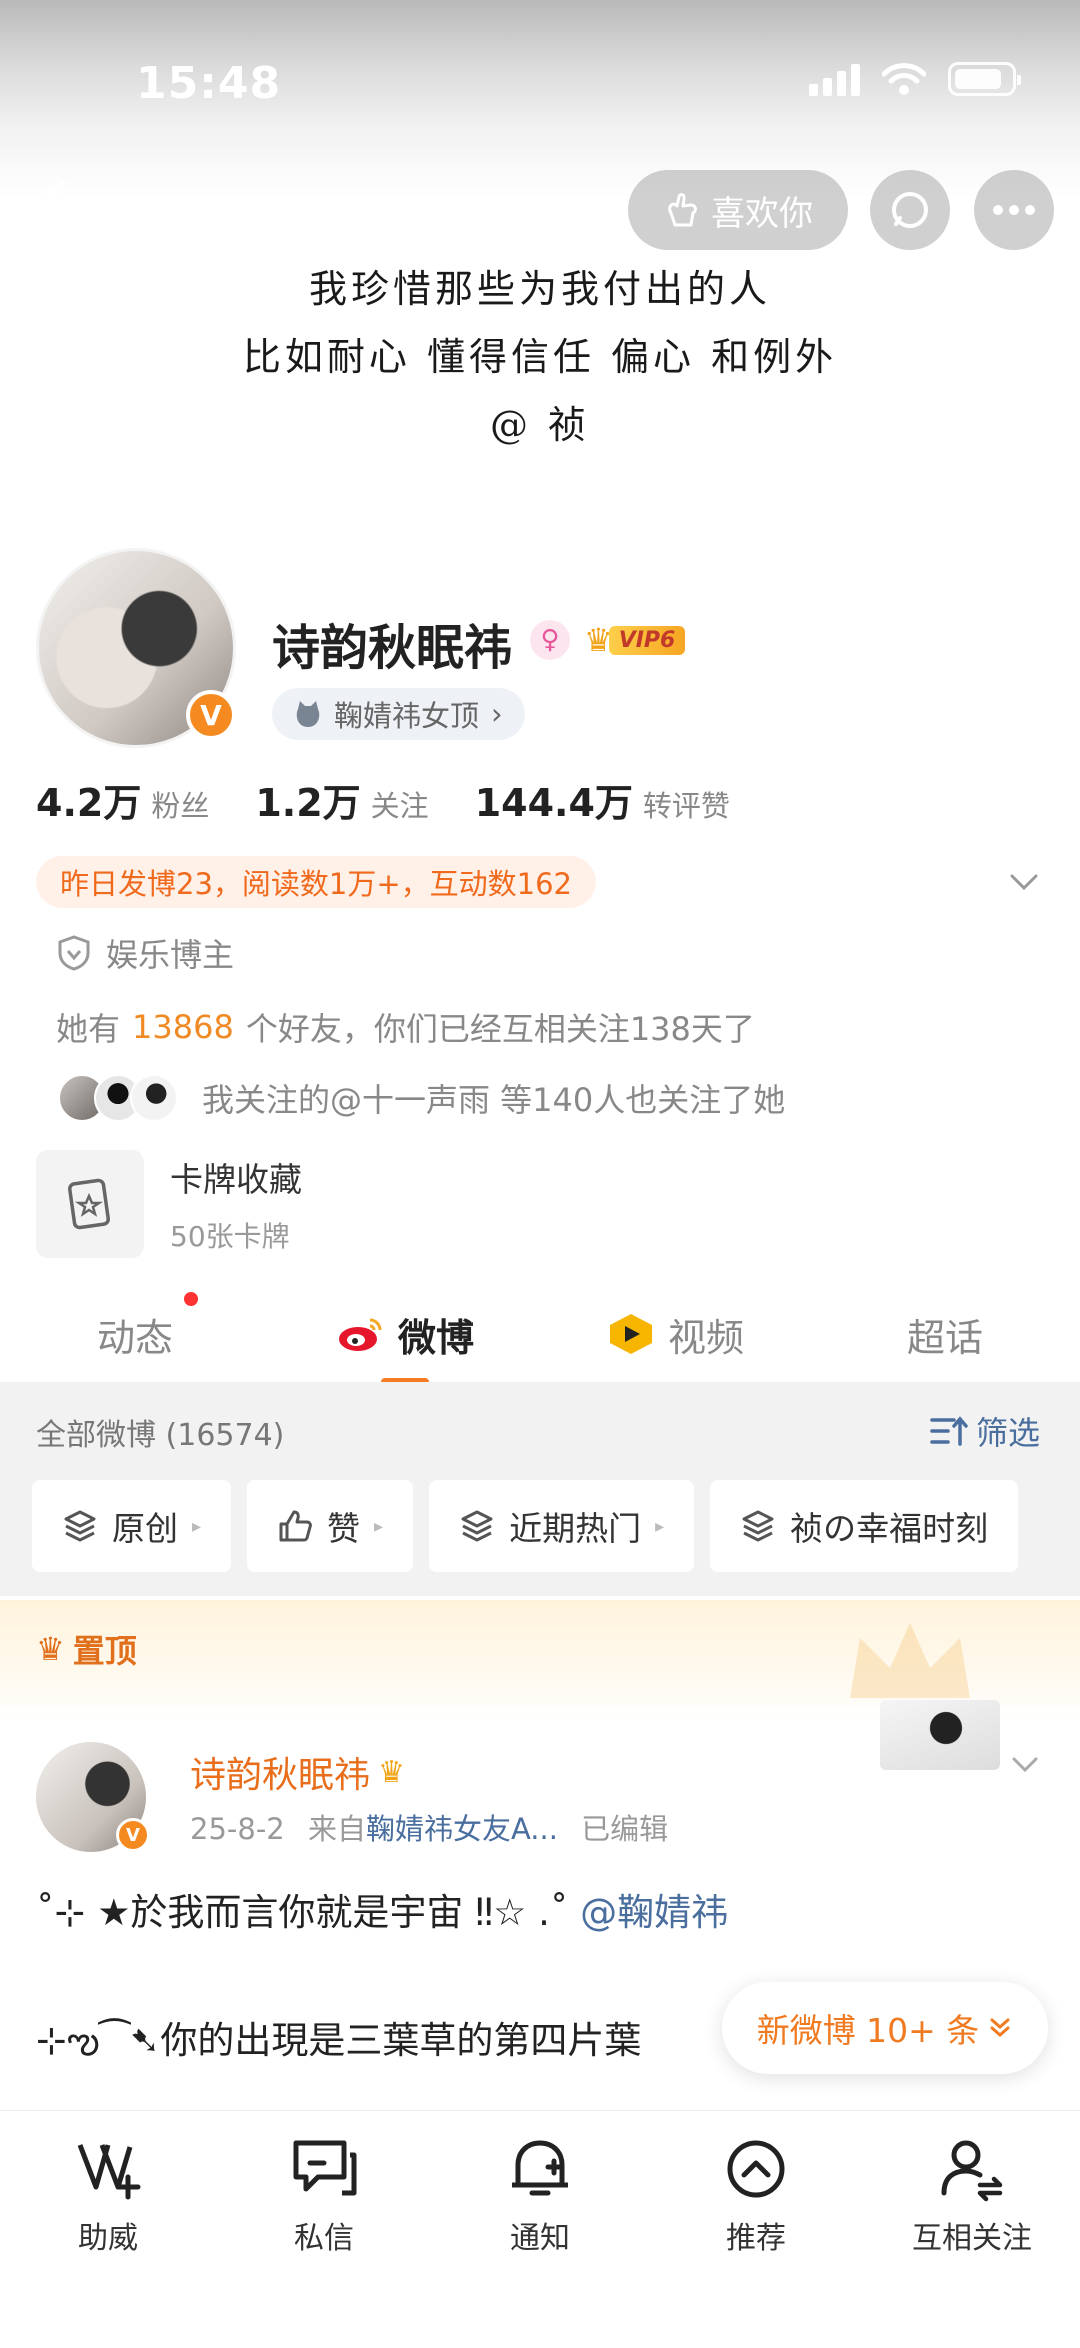  I want to click on friends-suffix: 个好友，你们已经互相关注138天了, so click(500, 1029).